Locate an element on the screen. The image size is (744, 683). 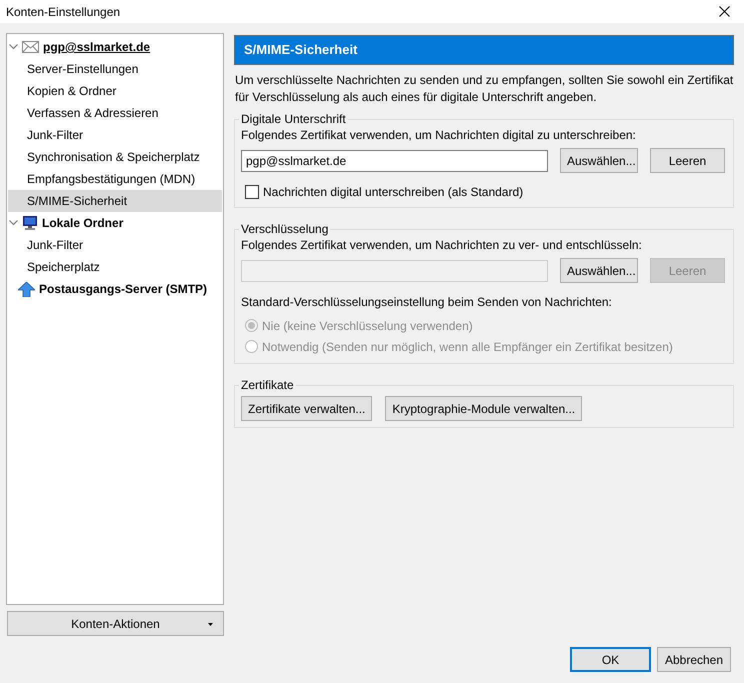
tree-item: S/MIME-Sicherheit is located at coordinates (115, 201).